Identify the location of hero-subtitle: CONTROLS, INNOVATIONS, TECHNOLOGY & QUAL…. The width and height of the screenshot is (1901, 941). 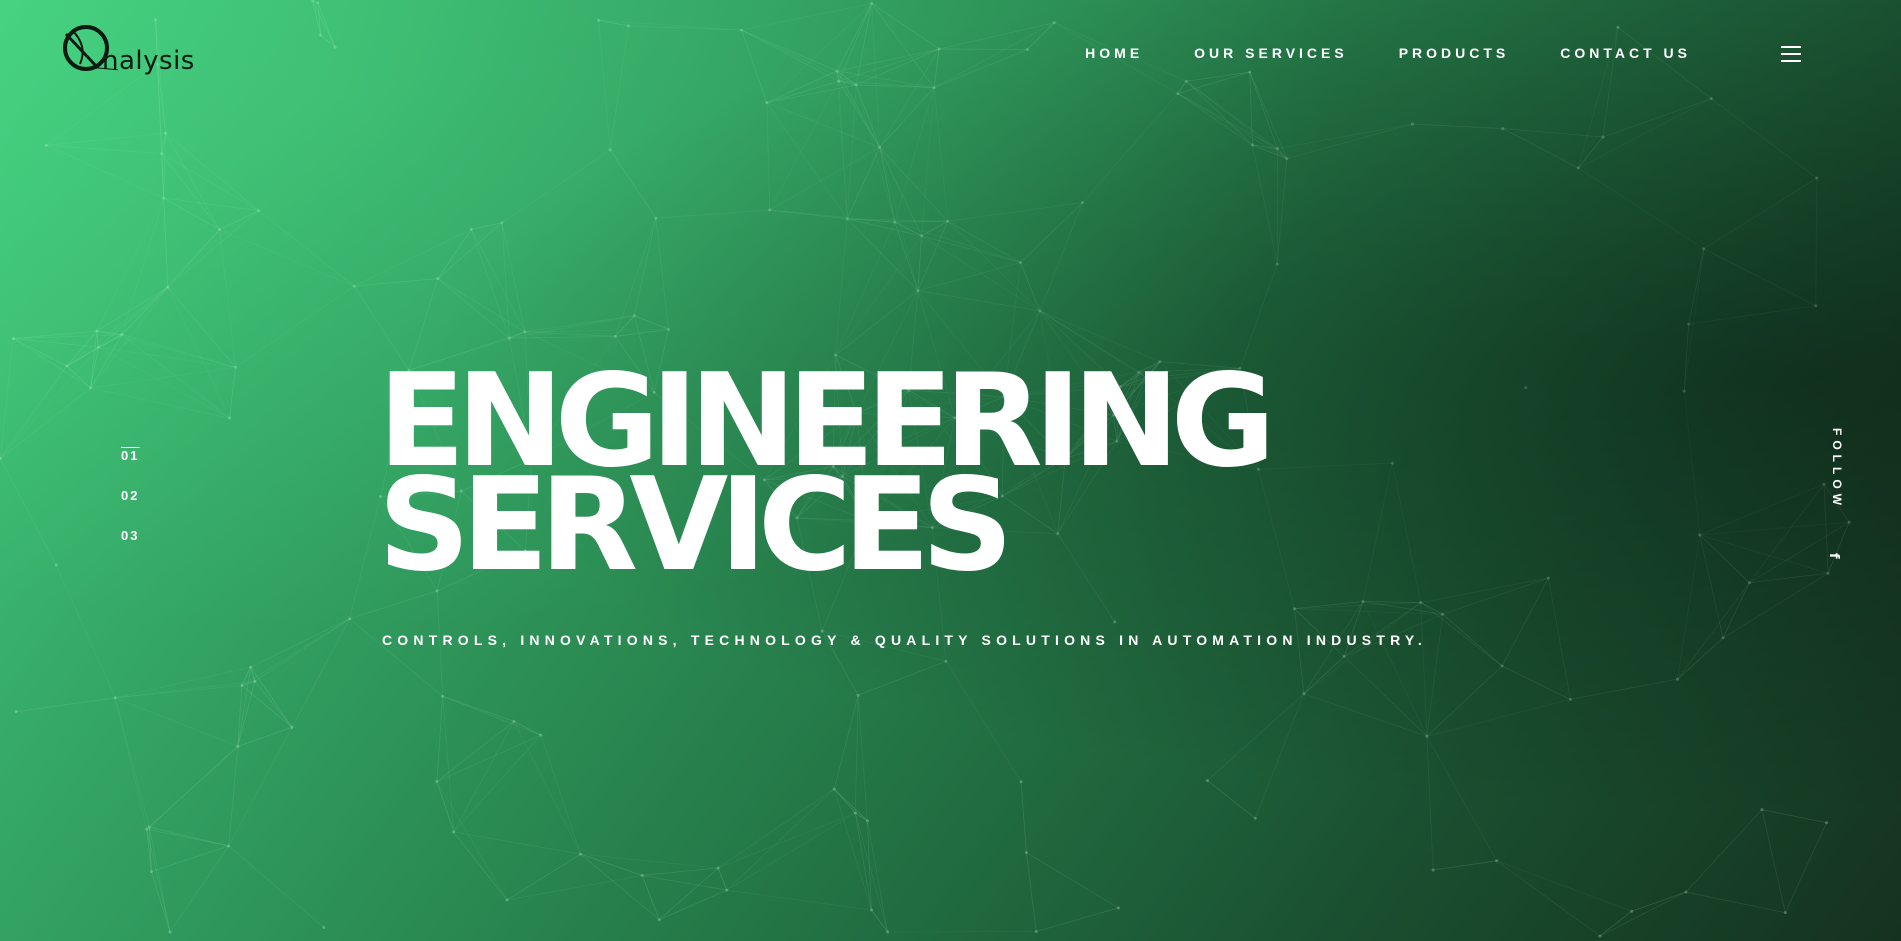
(904, 640).